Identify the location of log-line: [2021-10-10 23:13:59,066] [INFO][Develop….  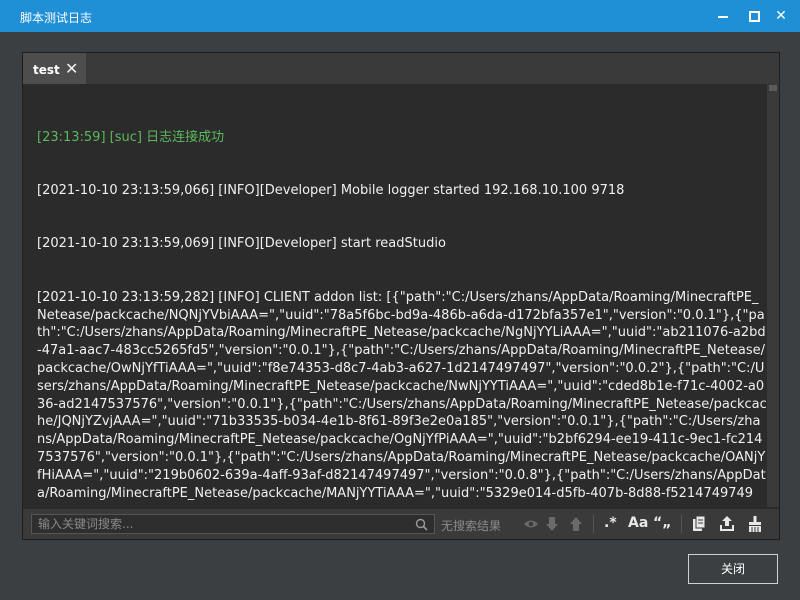
(331, 190).